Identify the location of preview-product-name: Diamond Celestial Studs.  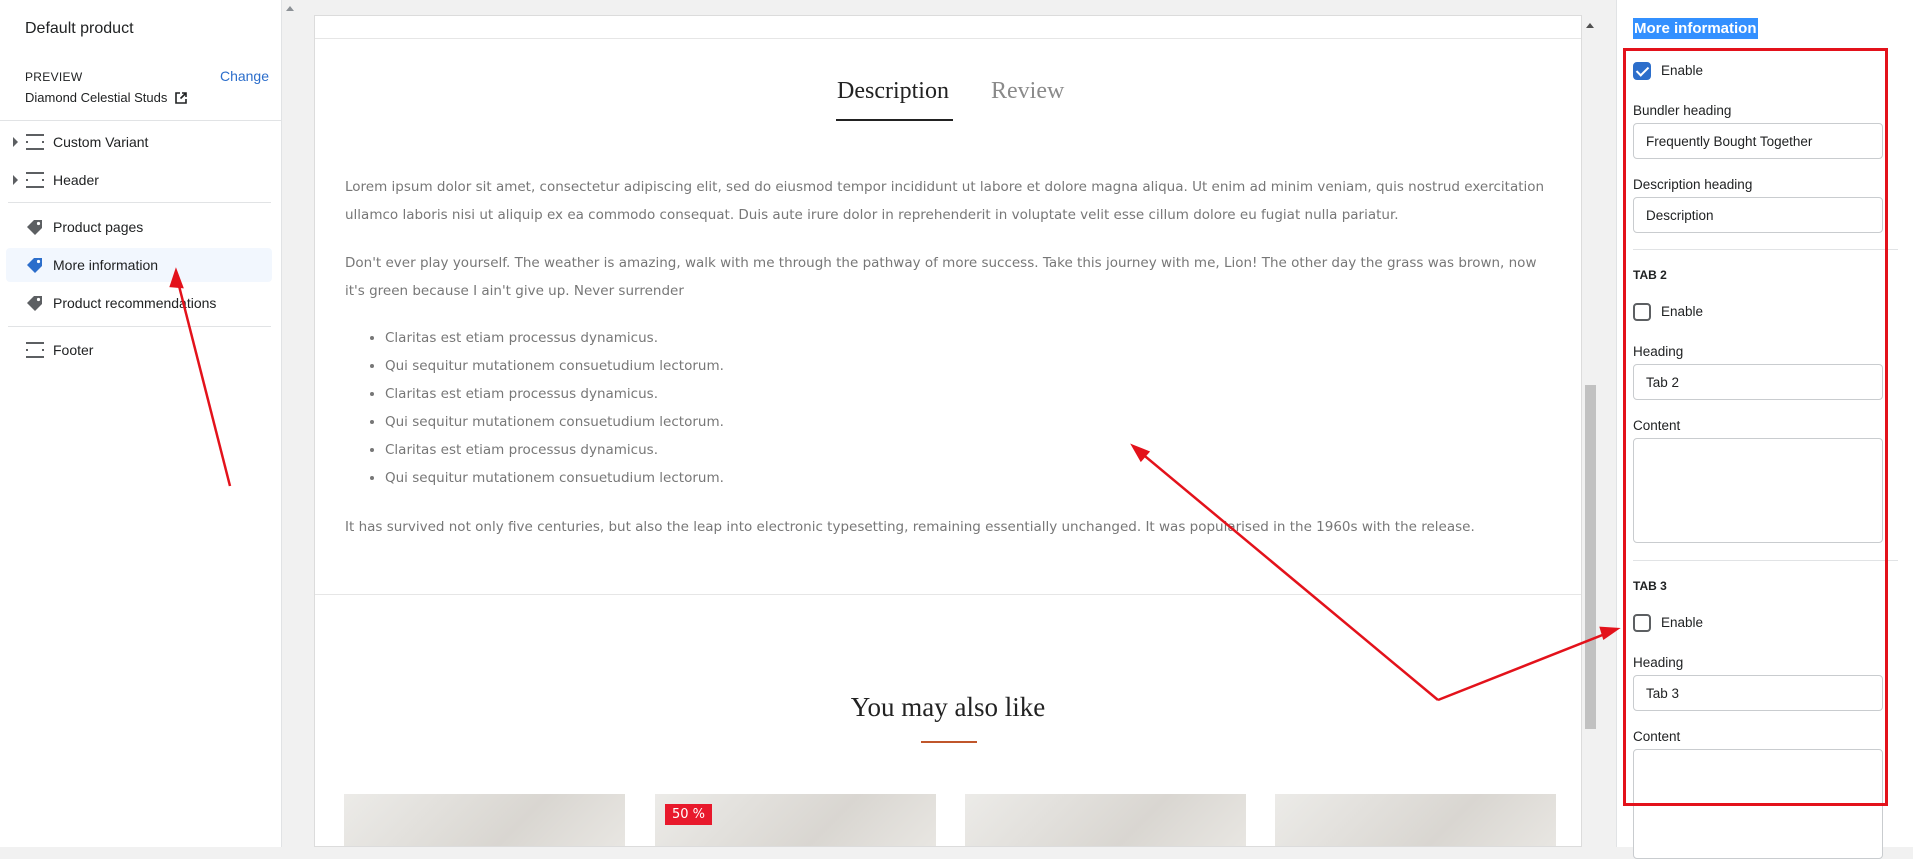
(96, 97).